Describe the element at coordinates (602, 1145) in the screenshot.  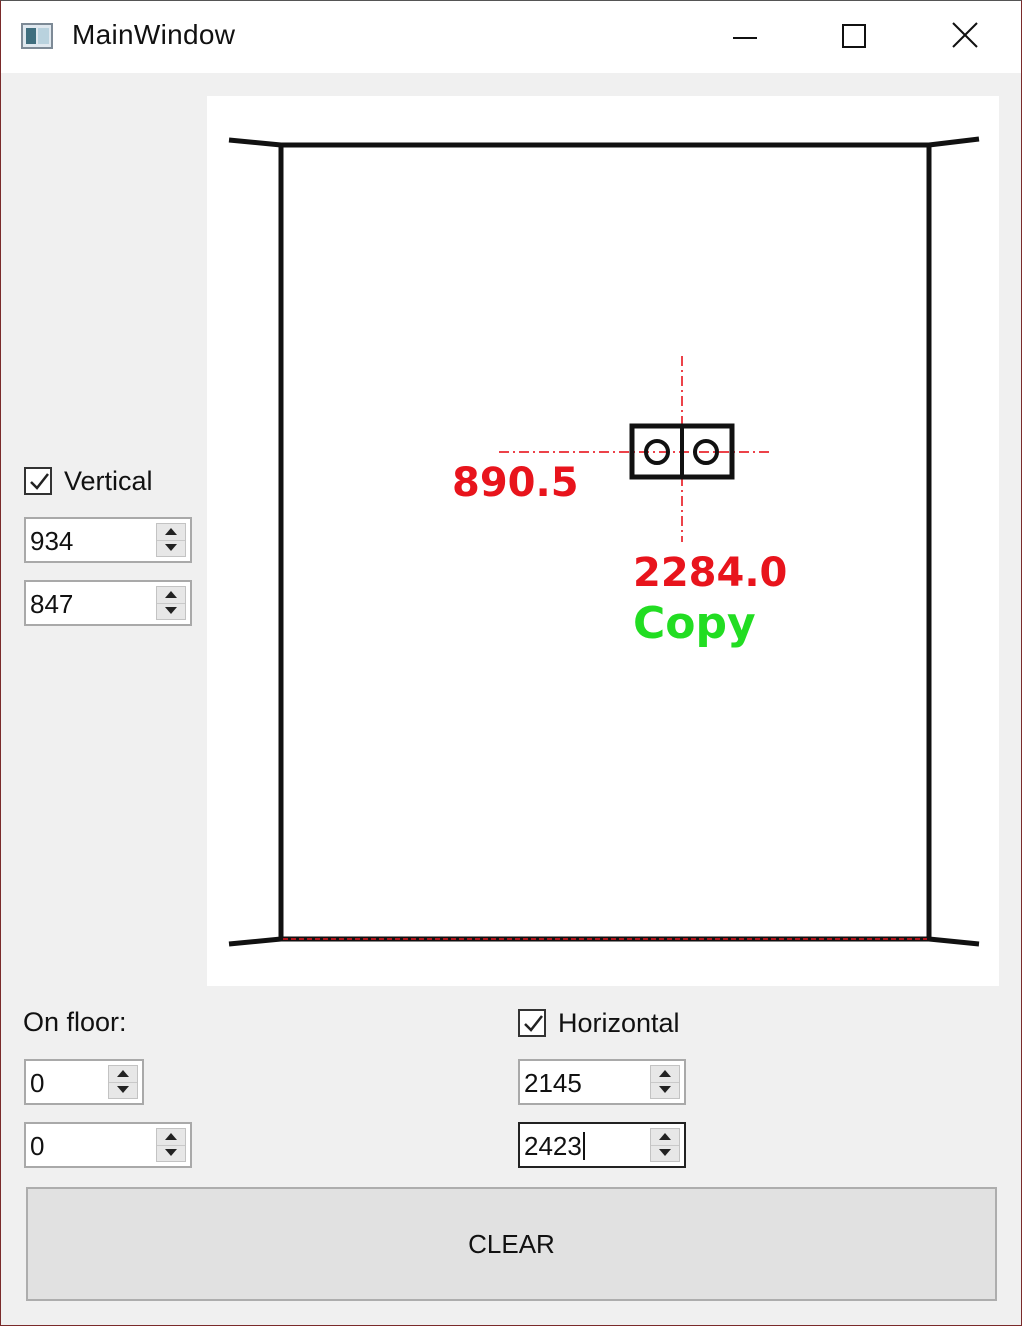
I see `horizontal-spinbox-2: 2423` at that location.